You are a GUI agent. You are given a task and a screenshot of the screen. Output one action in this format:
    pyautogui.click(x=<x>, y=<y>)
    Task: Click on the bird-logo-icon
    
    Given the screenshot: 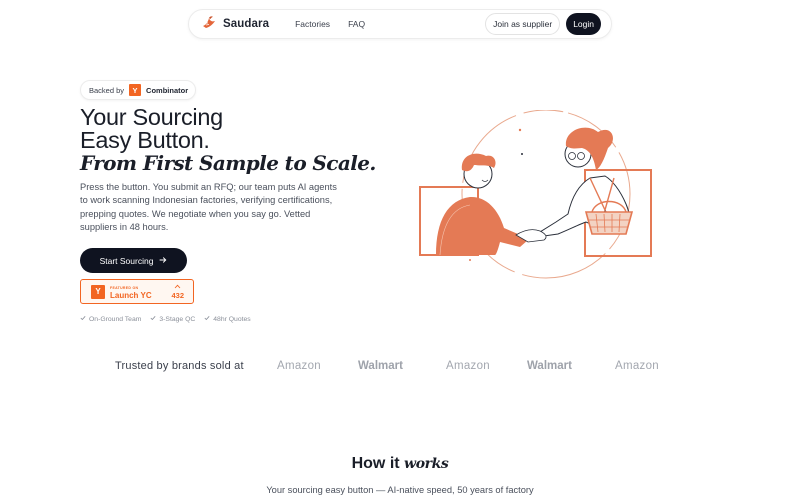 What is the action you would take?
    pyautogui.click(x=209, y=24)
    